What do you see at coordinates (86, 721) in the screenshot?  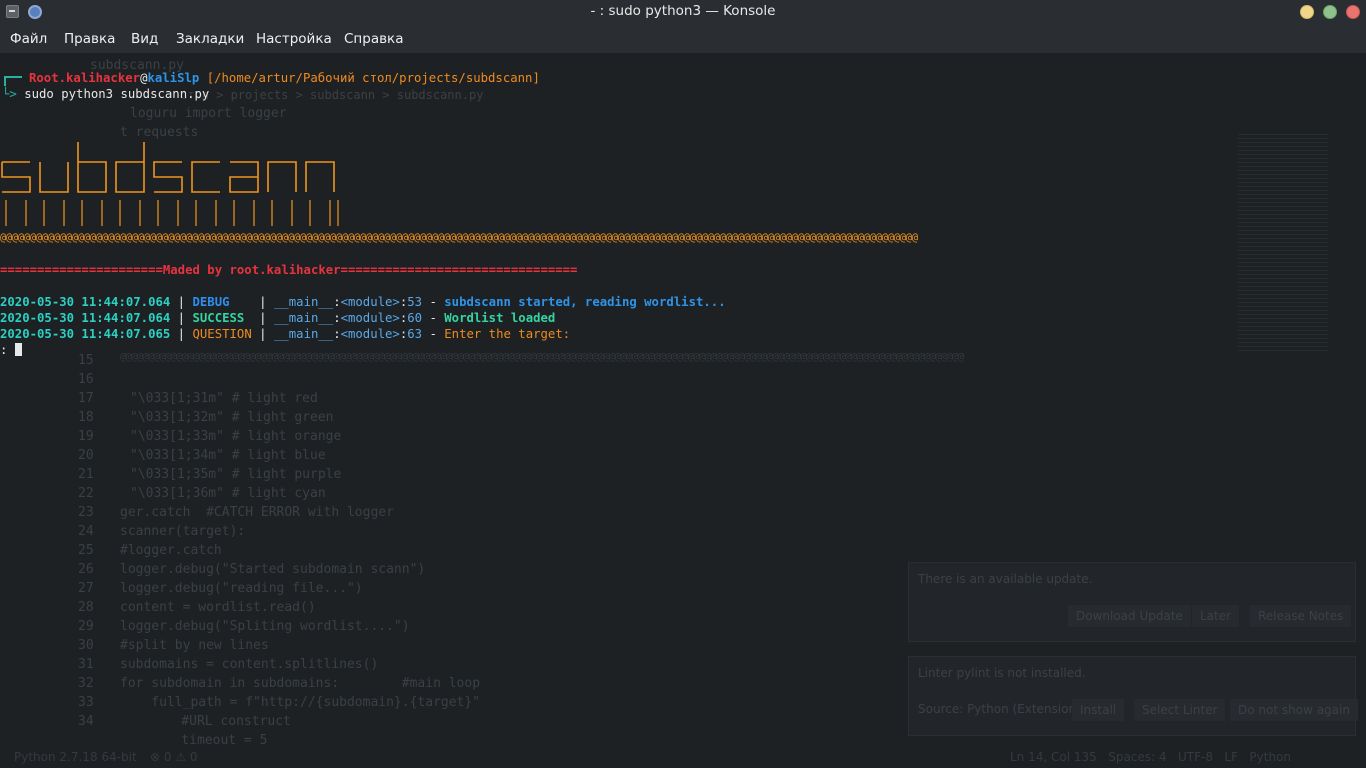 I see `ghost-line-number: 34` at bounding box center [86, 721].